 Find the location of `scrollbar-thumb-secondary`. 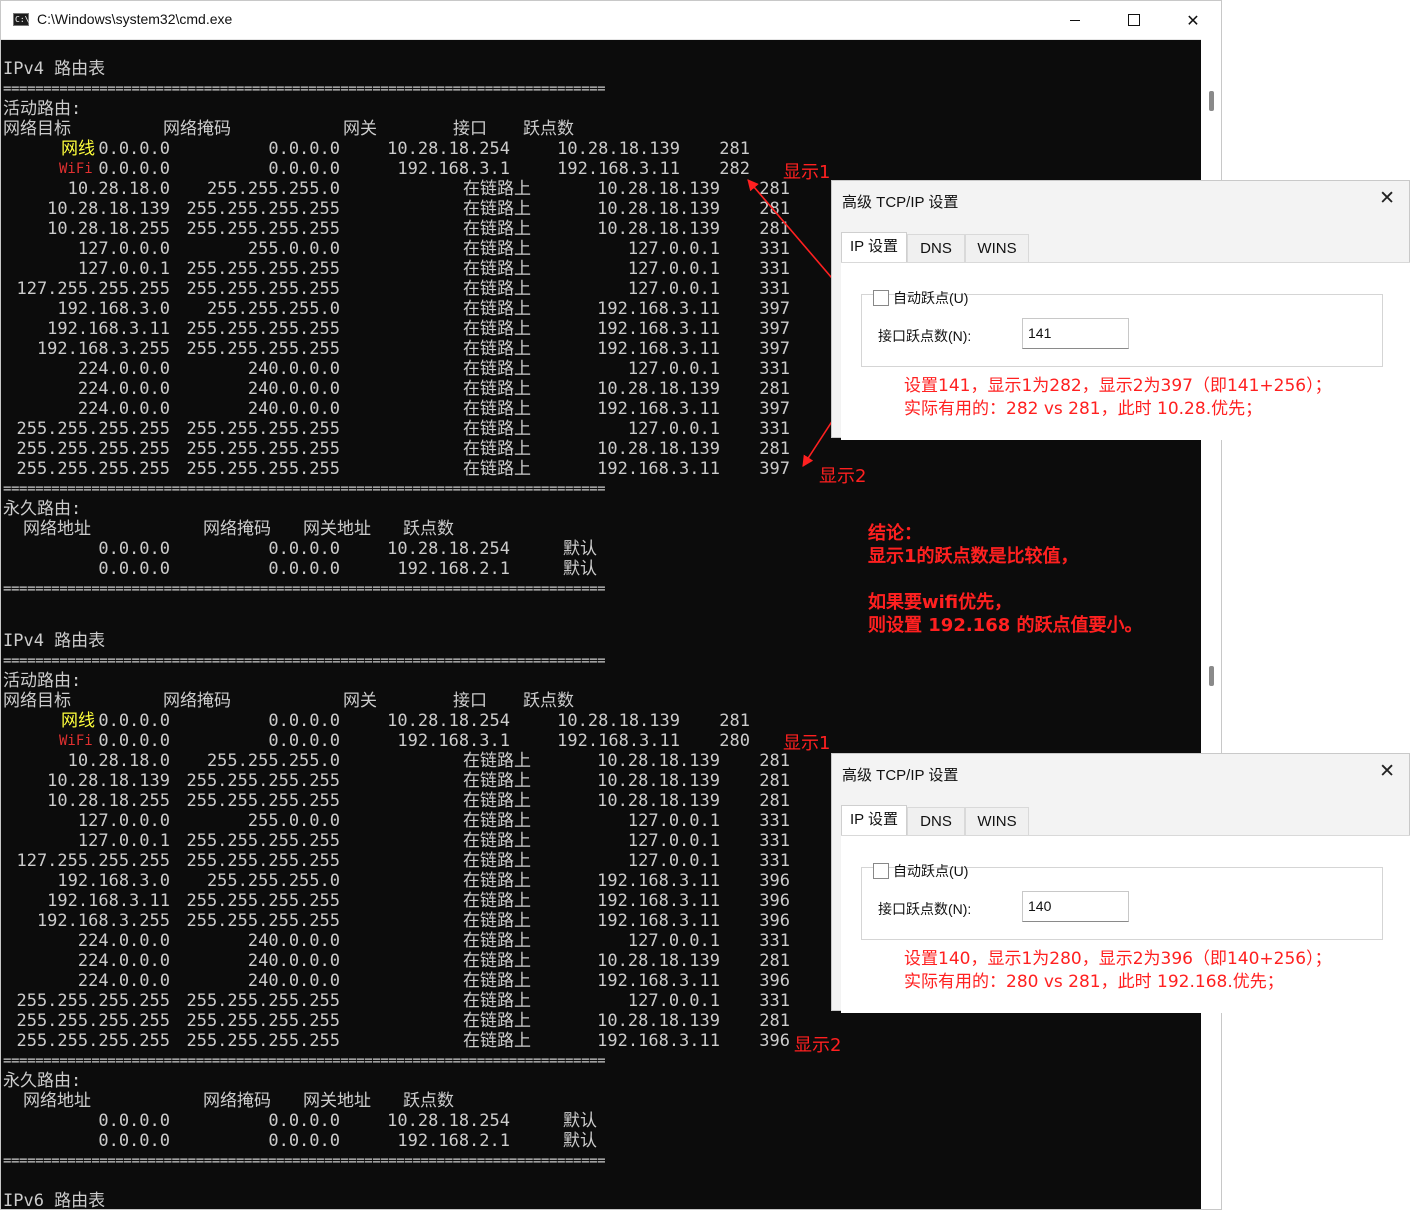

scrollbar-thumb-secondary is located at coordinates (1211, 676).